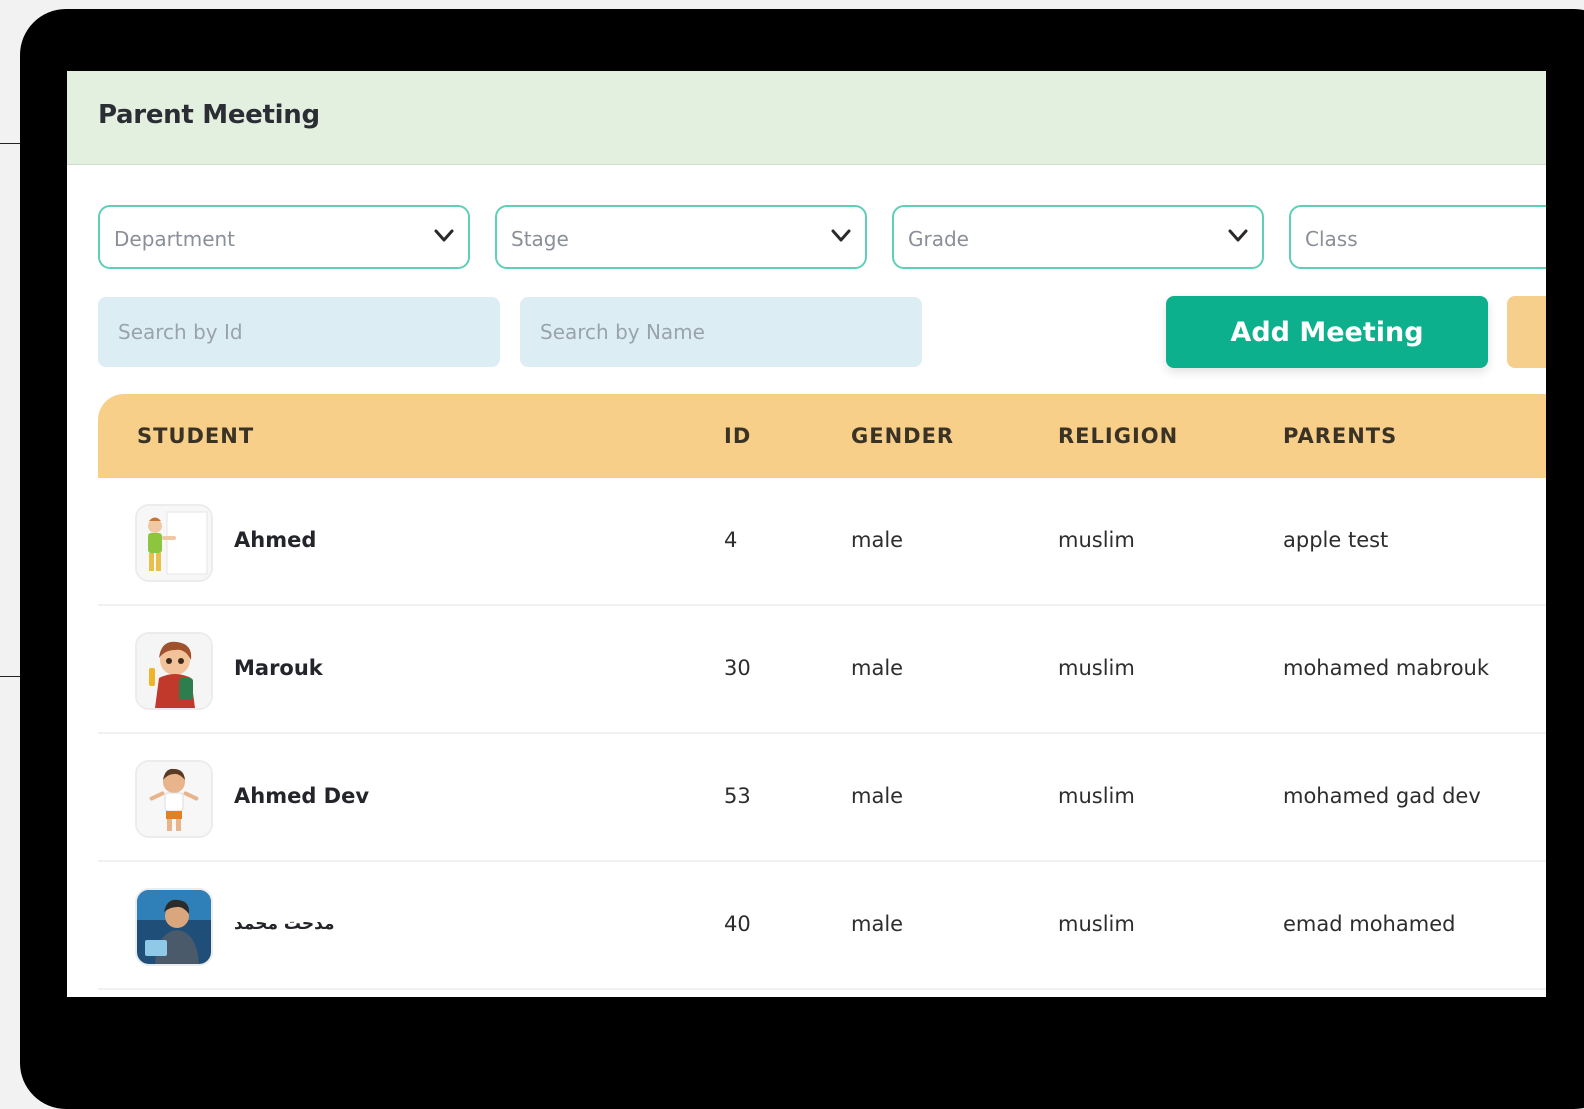  Describe the element at coordinates (284, 924) in the screenshot. I see `student-name: مدحت محمد` at that location.